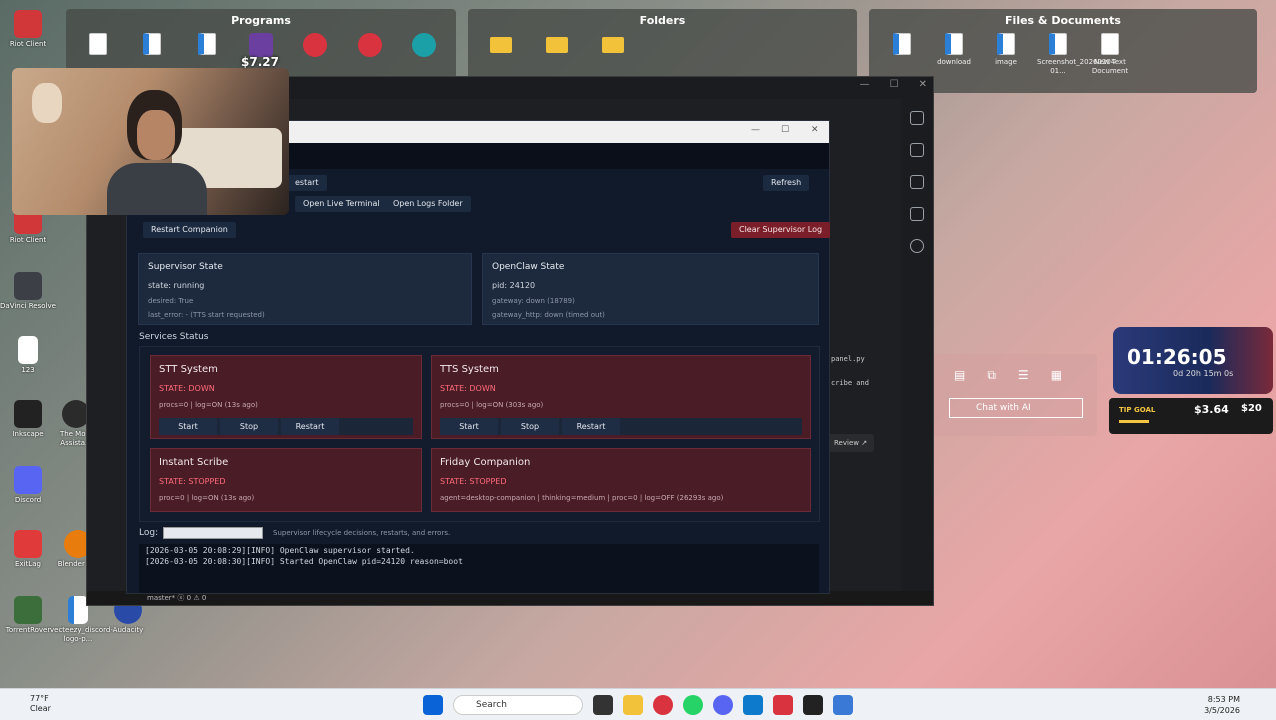 This screenshot has height=720, width=1276. Describe the element at coordinates (208, 405) in the screenshot. I see `service-meta: procs=0 | log=ON (13s ago)` at that location.